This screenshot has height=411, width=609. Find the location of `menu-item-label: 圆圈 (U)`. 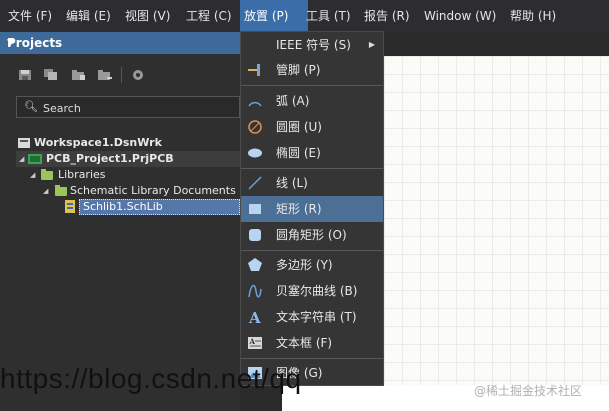

menu-item-label: 圆圈 (U) is located at coordinates (299, 127).